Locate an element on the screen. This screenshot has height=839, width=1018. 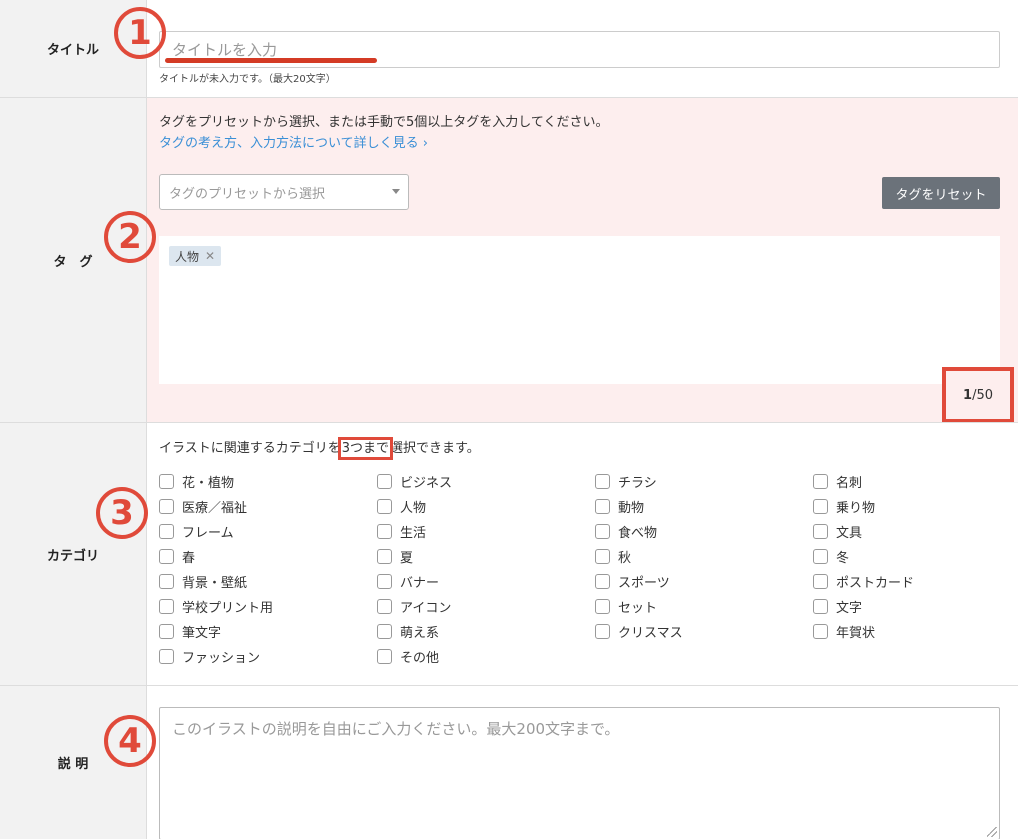
category-checkbox-label: 背景・壁紙 is located at coordinates (215, 583).